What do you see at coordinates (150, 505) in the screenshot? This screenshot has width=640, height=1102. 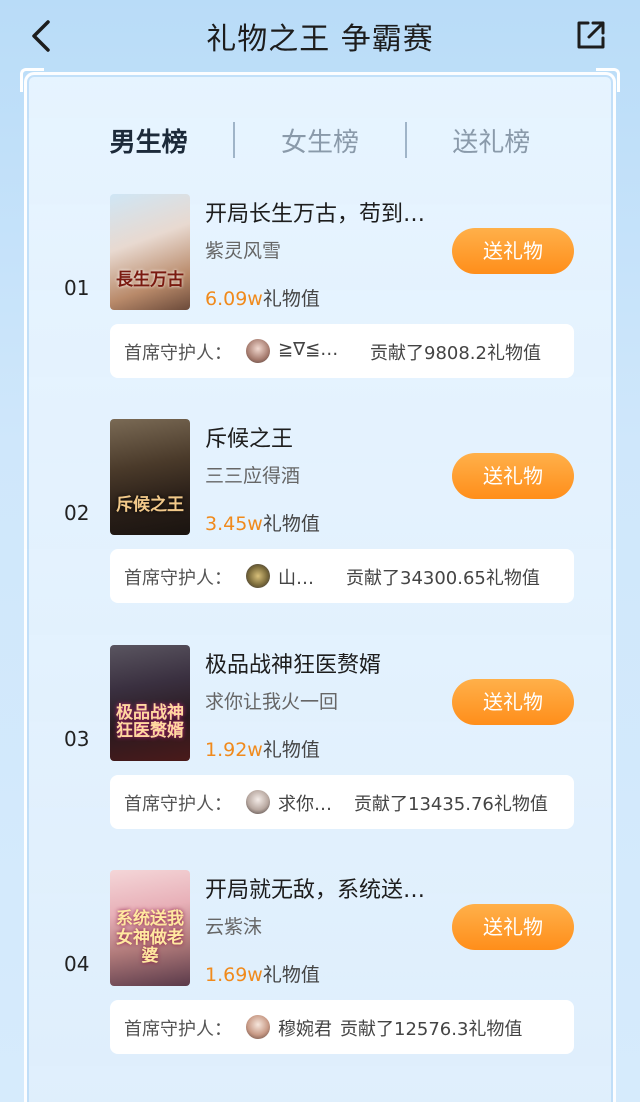 I see `cover-title: 斥候之王` at bounding box center [150, 505].